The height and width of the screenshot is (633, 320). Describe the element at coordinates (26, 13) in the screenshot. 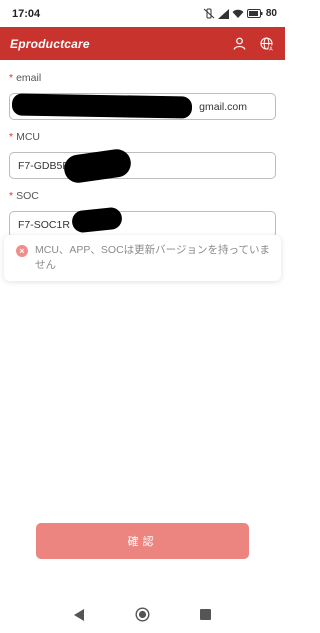

I see `status-time: 17:04` at that location.